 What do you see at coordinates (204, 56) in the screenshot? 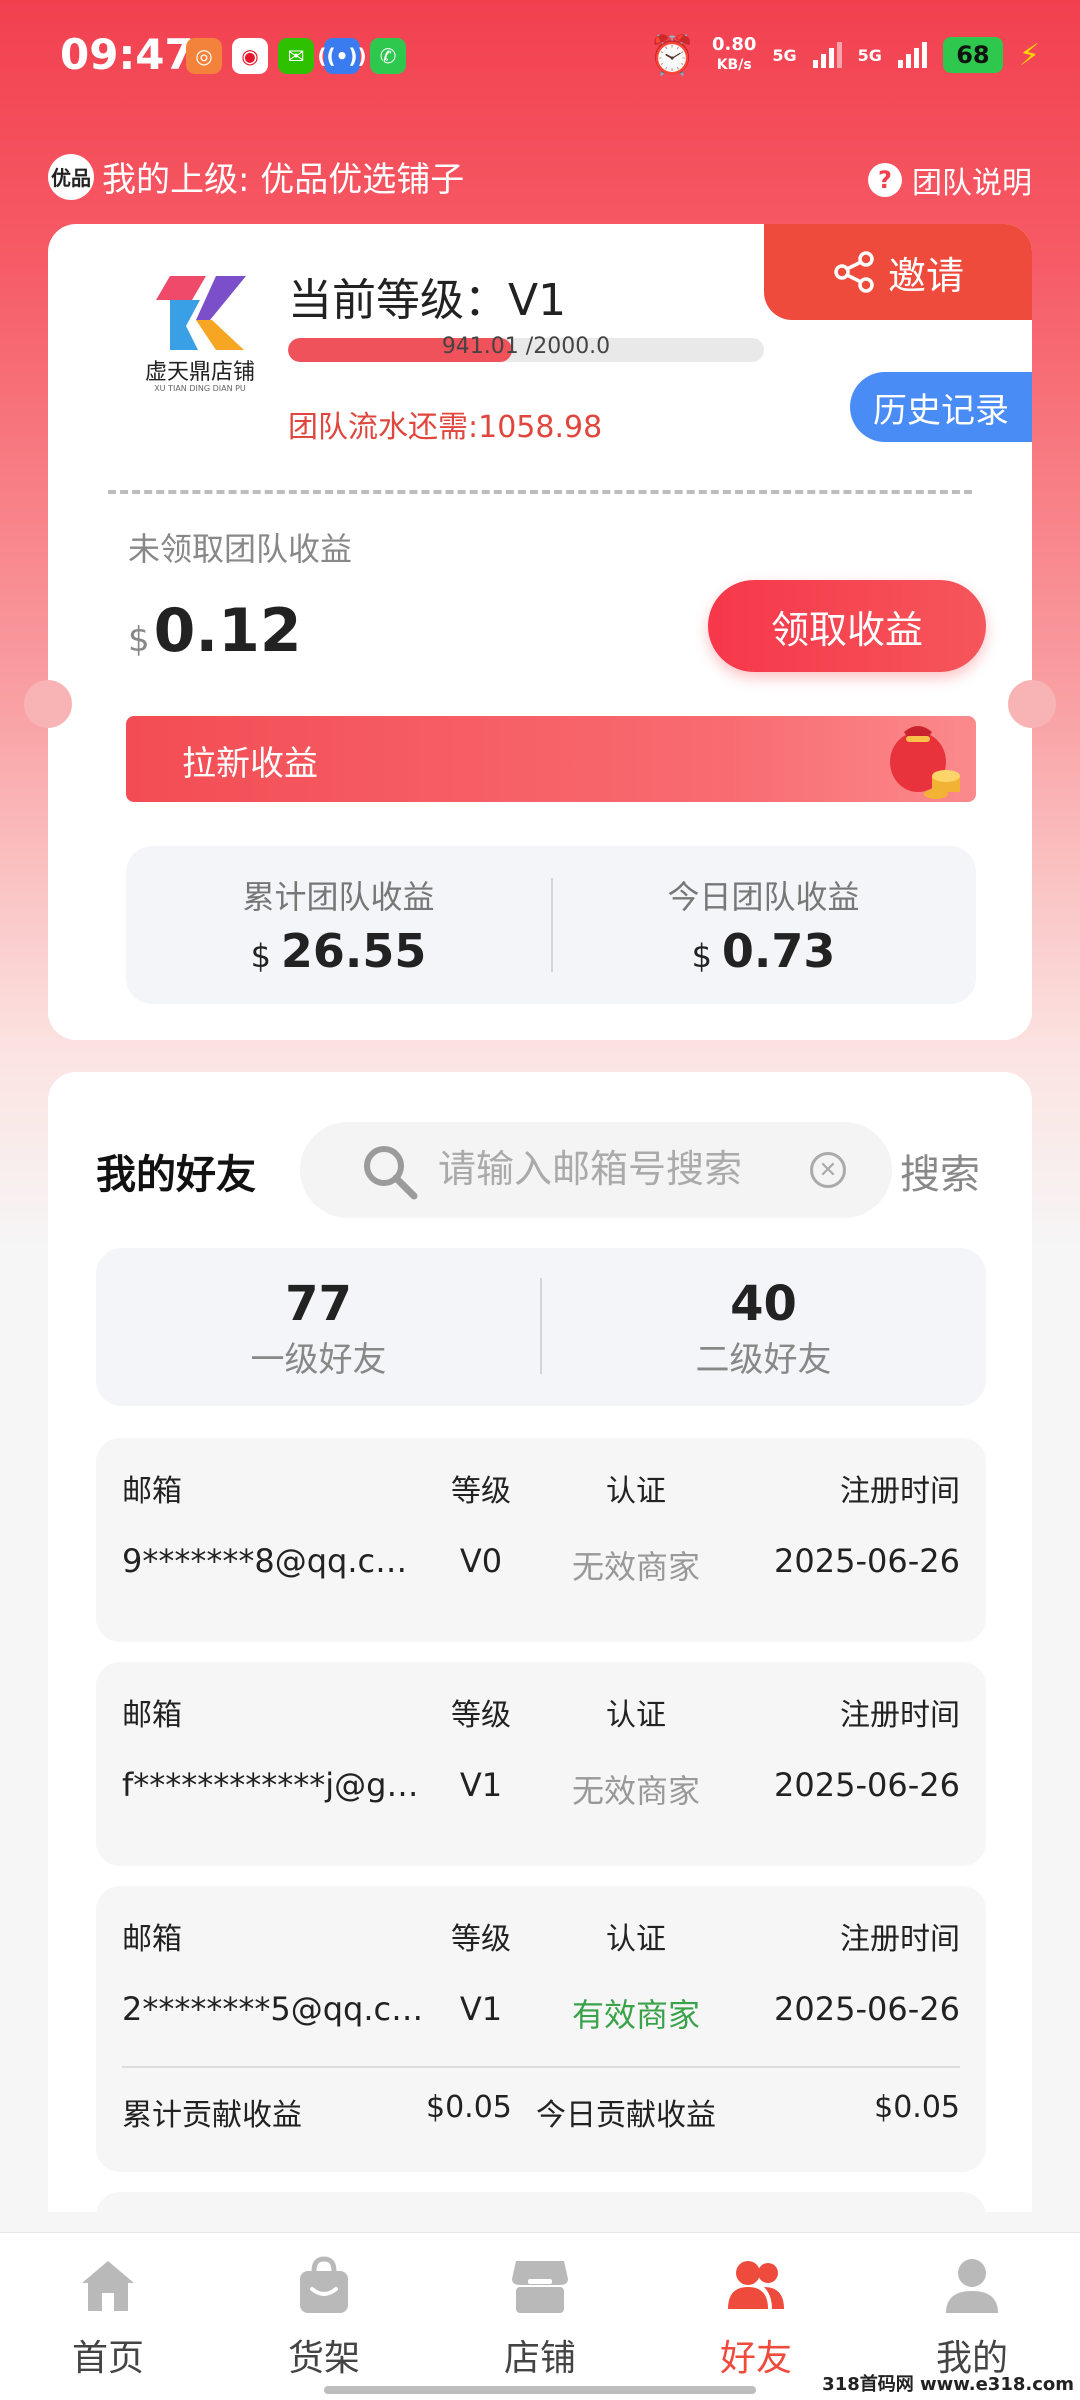
I see `app-notification-icon: ◎` at bounding box center [204, 56].